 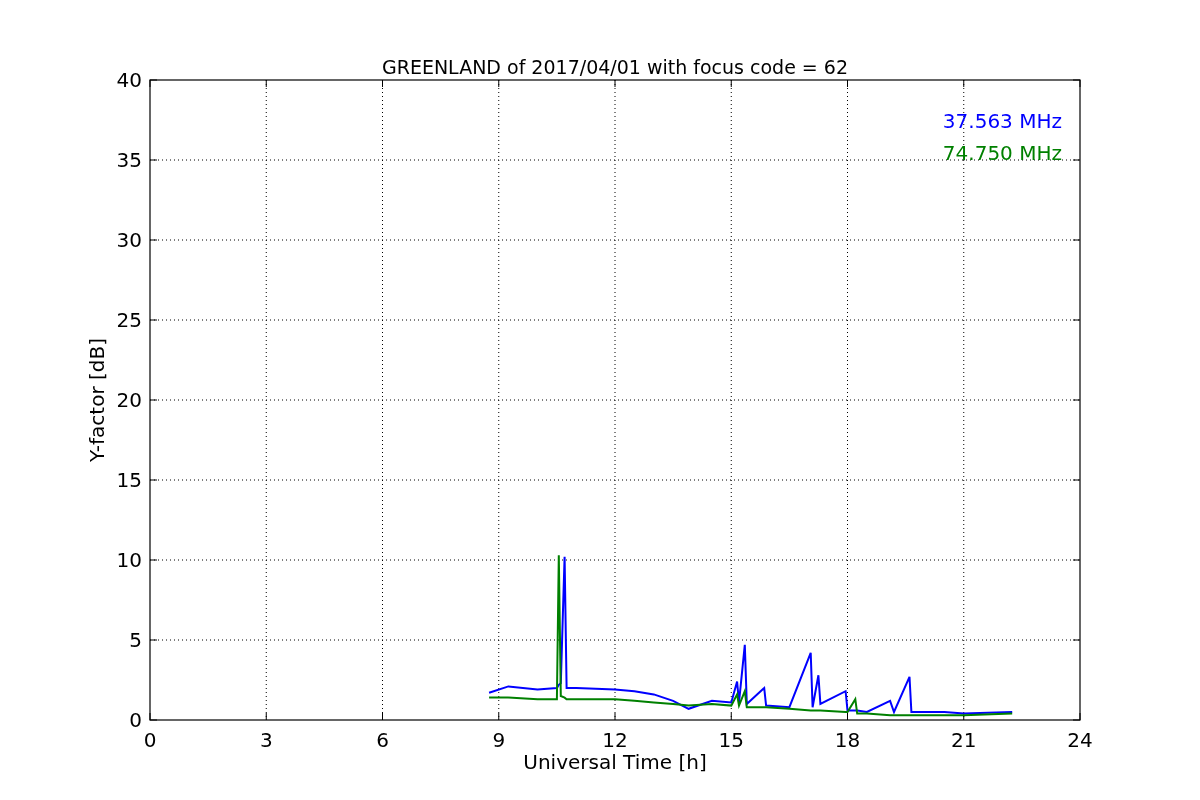 I want to click on tick-label: 3, so click(x=266, y=740).